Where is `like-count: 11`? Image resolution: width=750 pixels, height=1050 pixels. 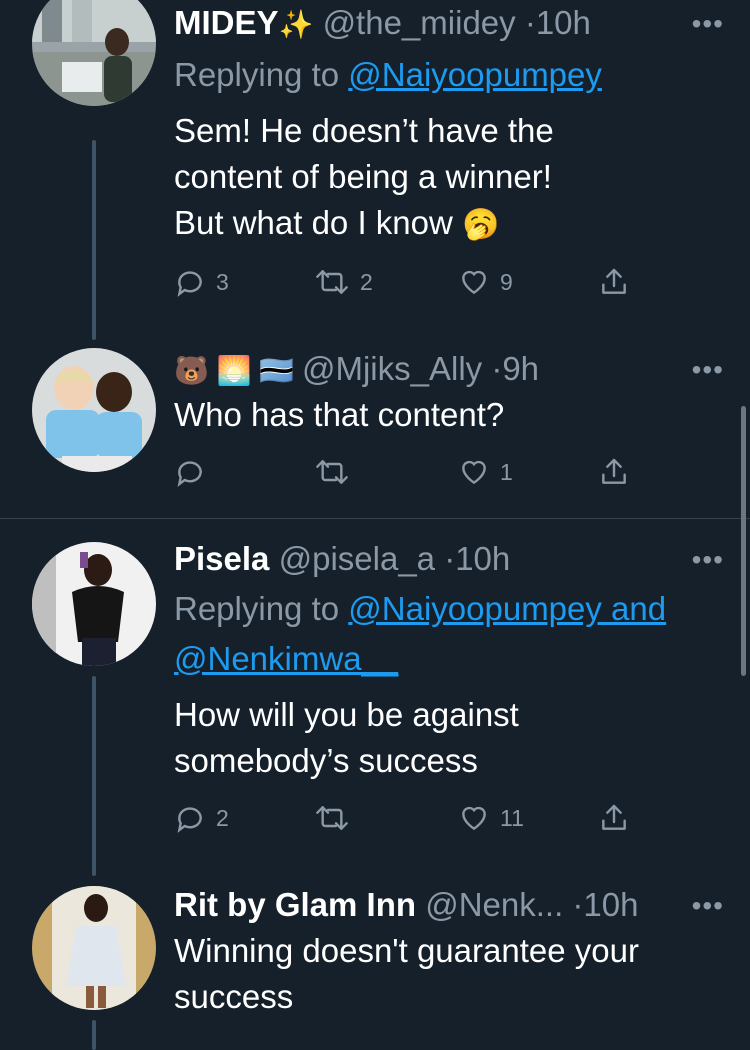 like-count: 11 is located at coordinates (512, 817).